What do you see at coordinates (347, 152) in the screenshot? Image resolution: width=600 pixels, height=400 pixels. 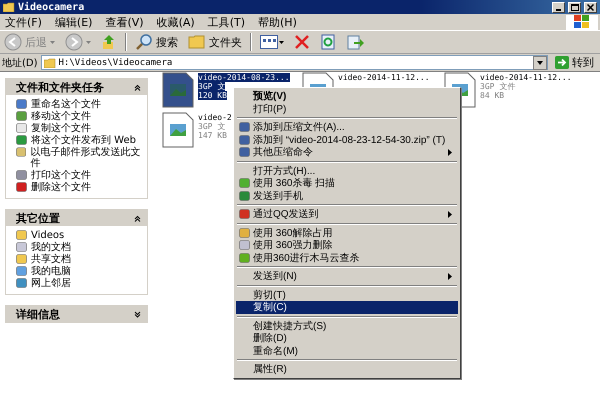 I see `context-menu-item: 其他压缩命令` at bounding box center [347, 152].